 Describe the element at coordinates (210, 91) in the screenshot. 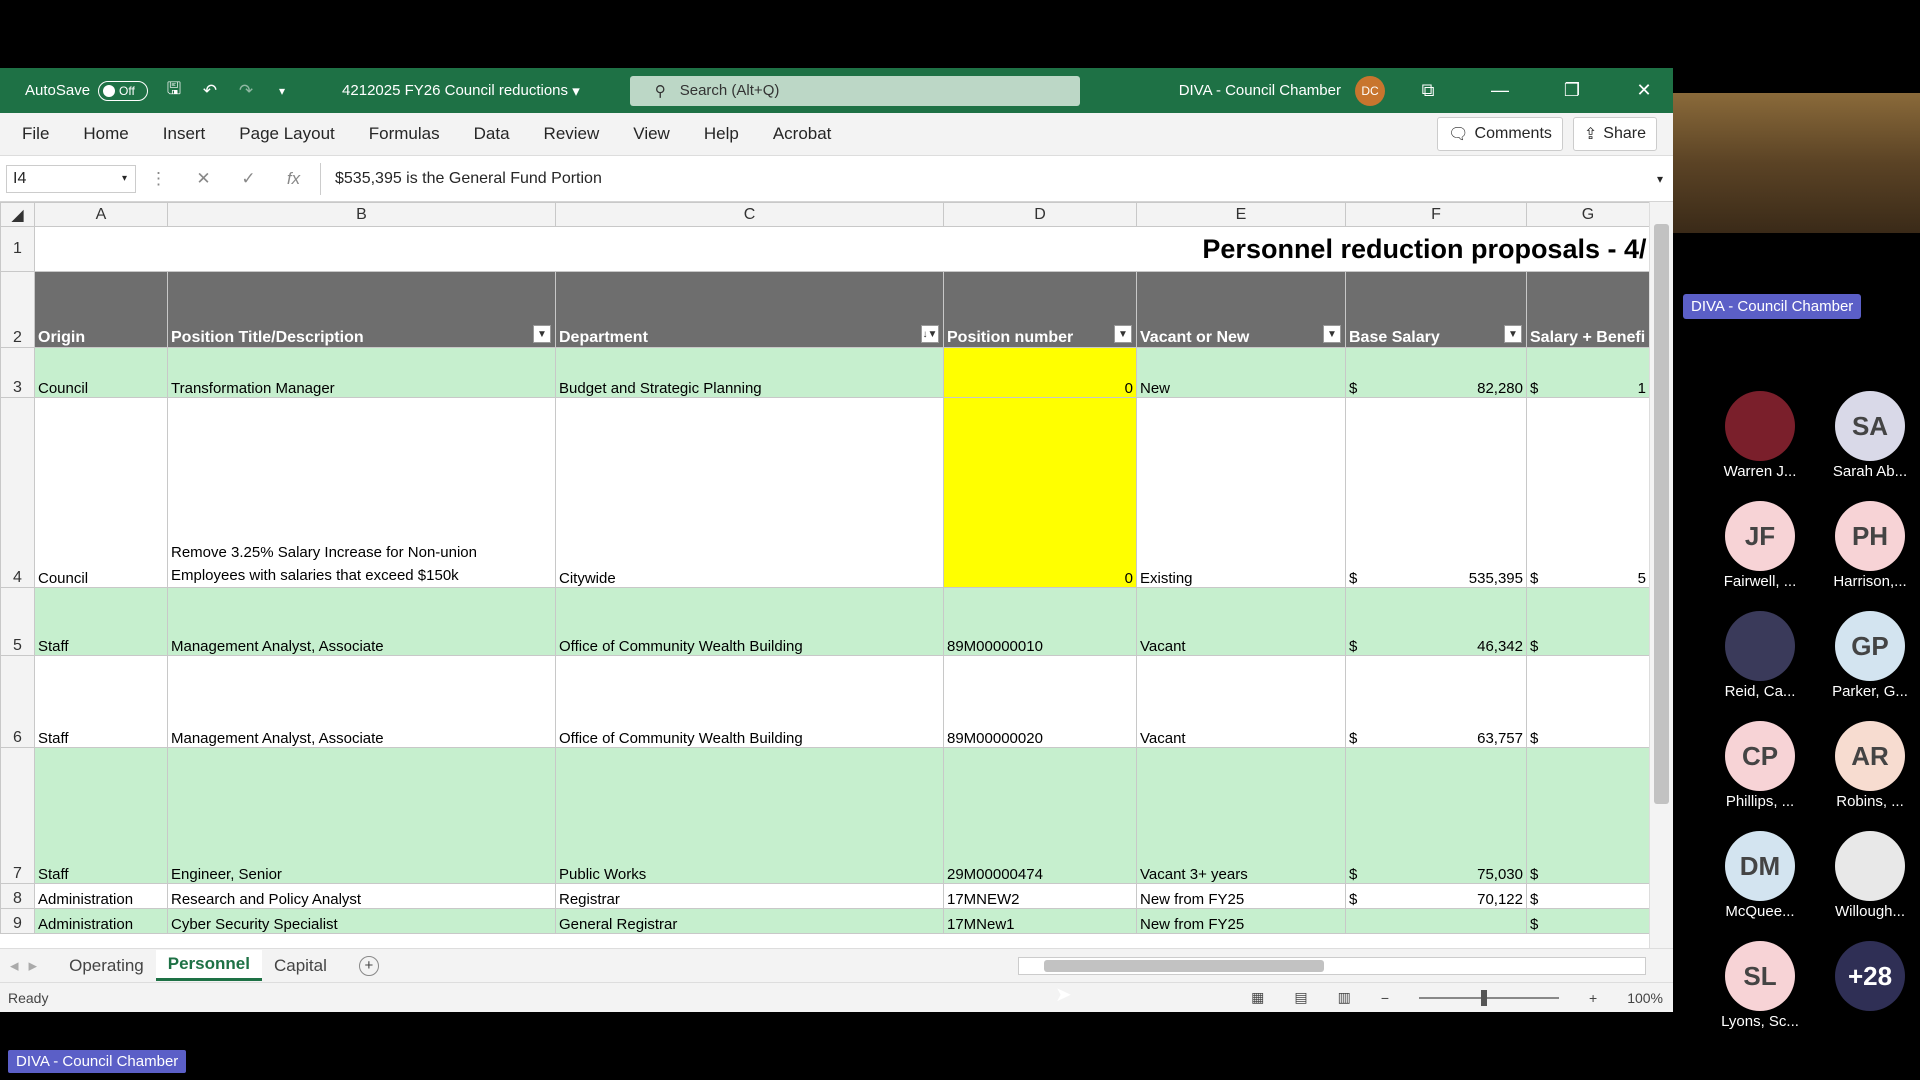

I see `undo-icon: ↶` at that location.